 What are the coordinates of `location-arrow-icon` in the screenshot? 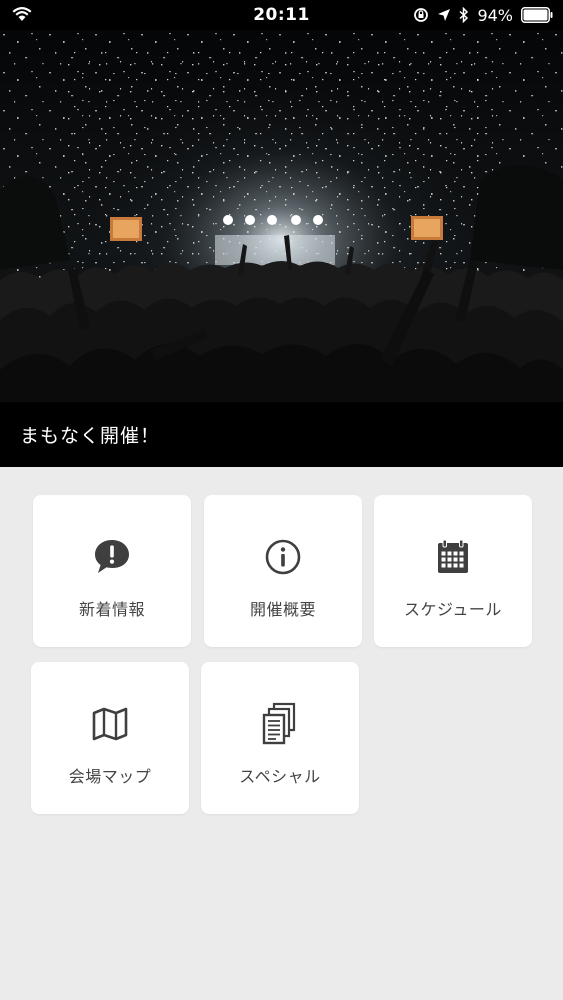 It's located at (444, 15).